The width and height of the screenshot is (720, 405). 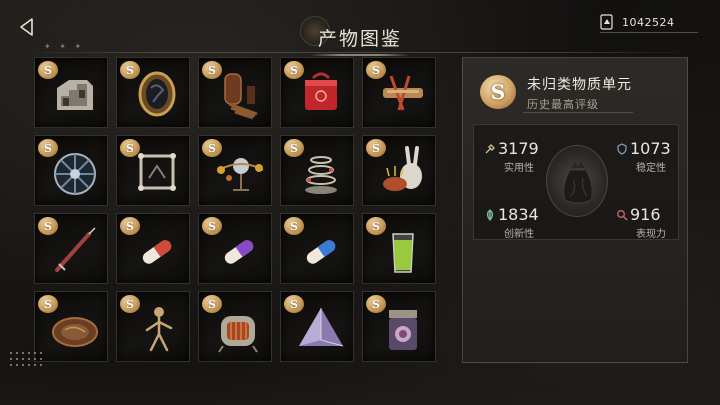 What do you see at coordinates (153, 92) in the screenshot?
I see `item-slot-ornate-mirror: S` at bounding box center [153, 92].